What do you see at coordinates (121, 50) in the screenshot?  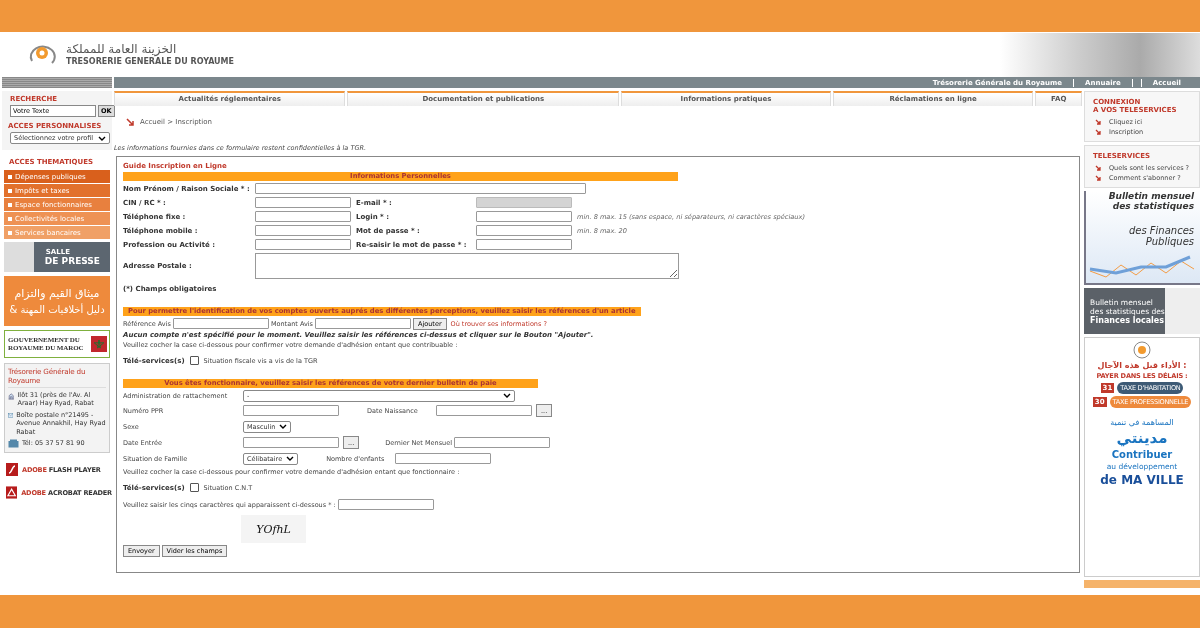 I see `logo-arabic-text: الخزينة العامة للمملكة` at bounding box center [121, 50].